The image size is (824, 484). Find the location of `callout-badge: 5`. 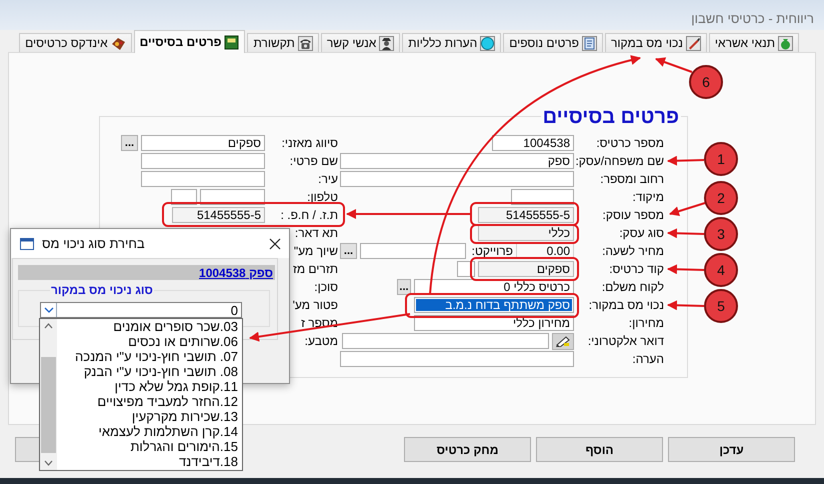

callout-badge: 5 is located at coordinates (721, 306).